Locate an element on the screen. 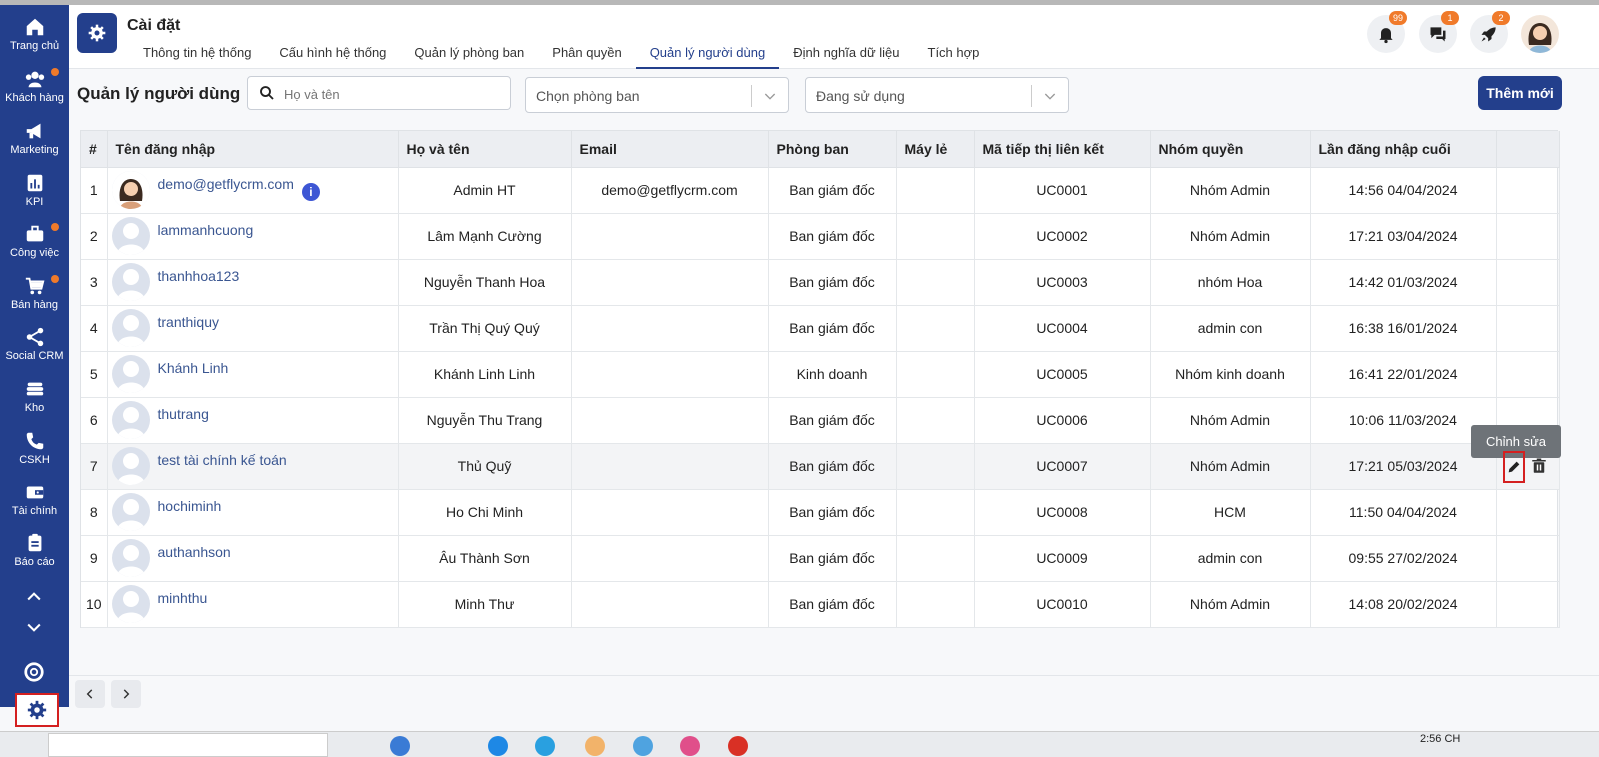 This screenshot has width=1599, height=757. fullname-cell: Nguyễn Thu Trang is located at coordinates (485, 420).